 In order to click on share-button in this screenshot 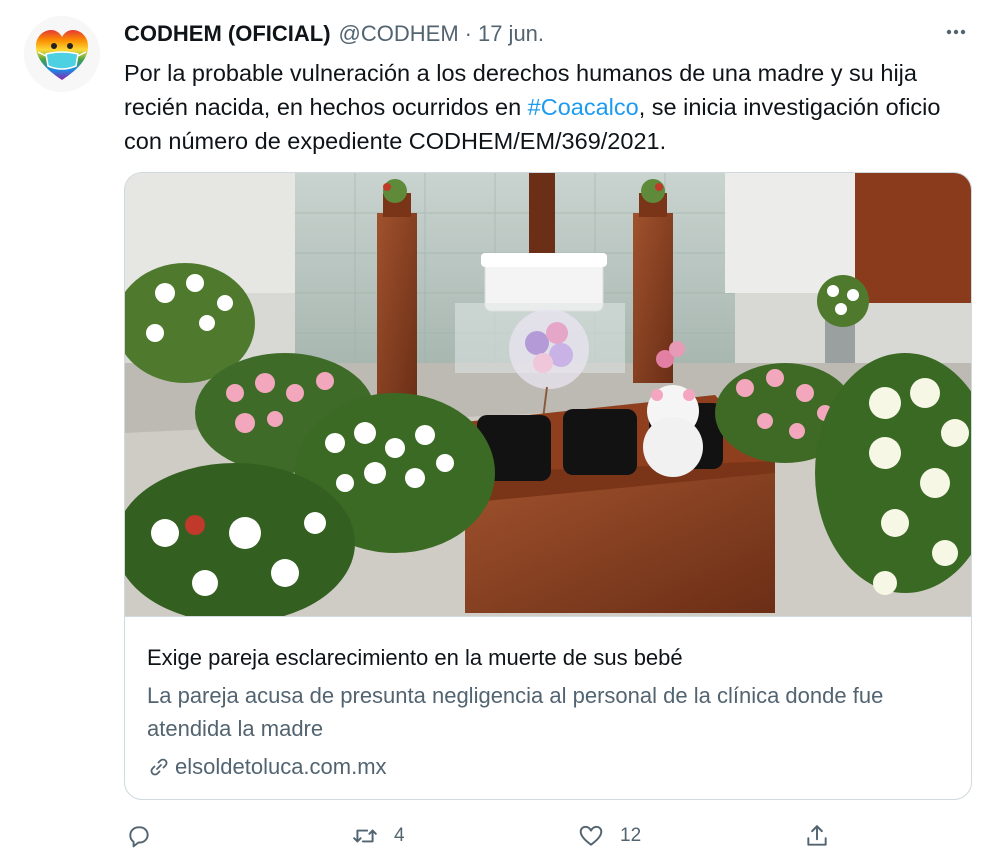, I will do `click(817, 836)`.